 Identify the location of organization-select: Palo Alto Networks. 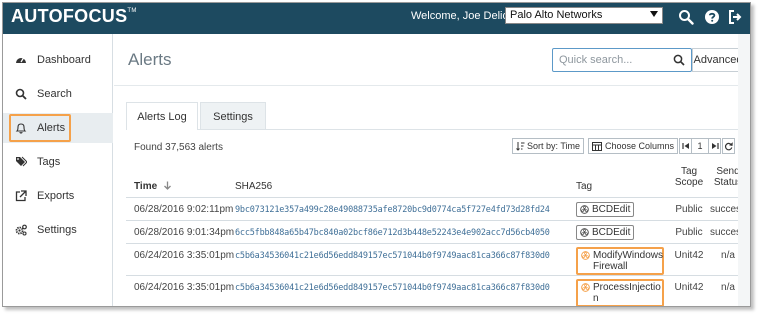
(584, 15).